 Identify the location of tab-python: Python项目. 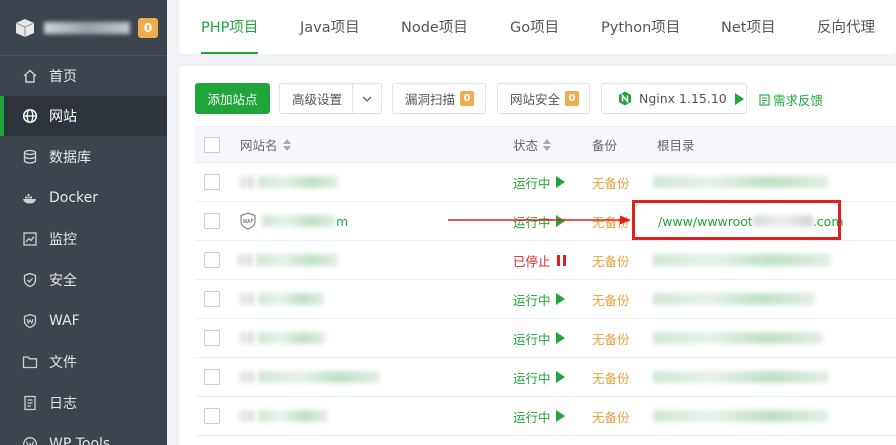
(640, 27).